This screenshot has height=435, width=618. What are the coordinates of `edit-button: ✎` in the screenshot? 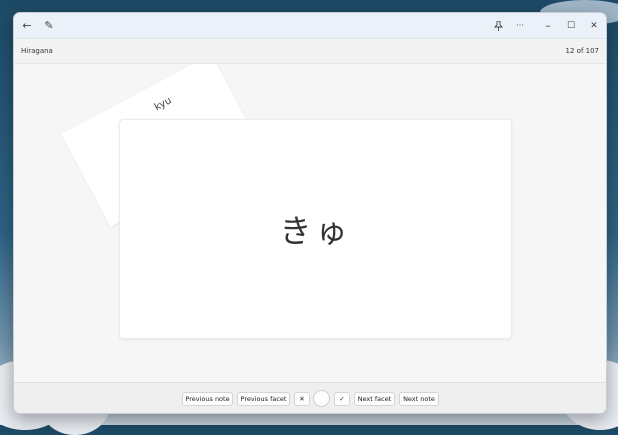 It's located at (49, 25).